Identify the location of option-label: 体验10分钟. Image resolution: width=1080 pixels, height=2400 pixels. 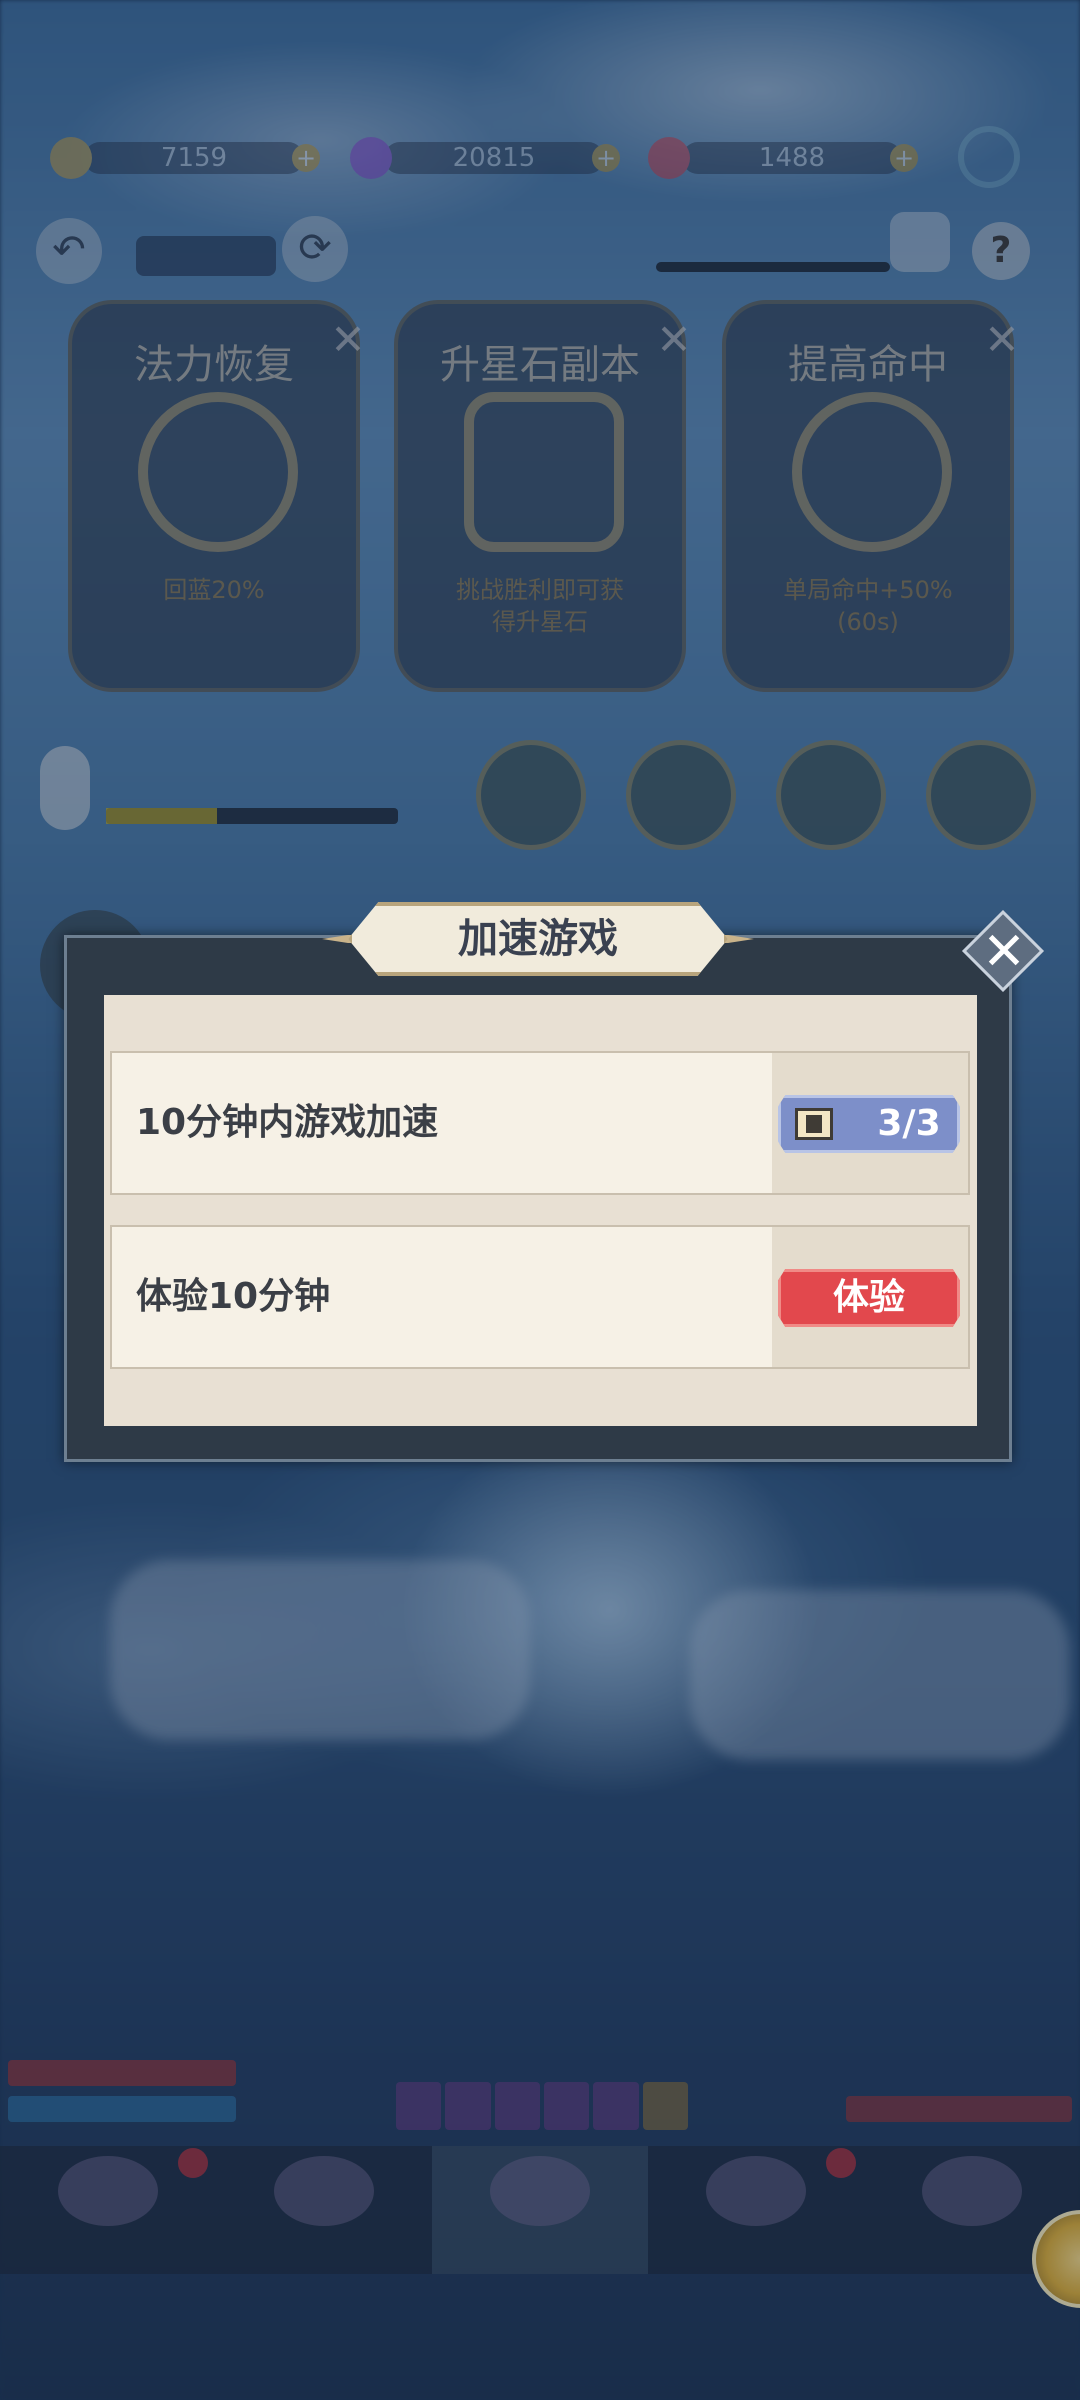
(233, 1296).